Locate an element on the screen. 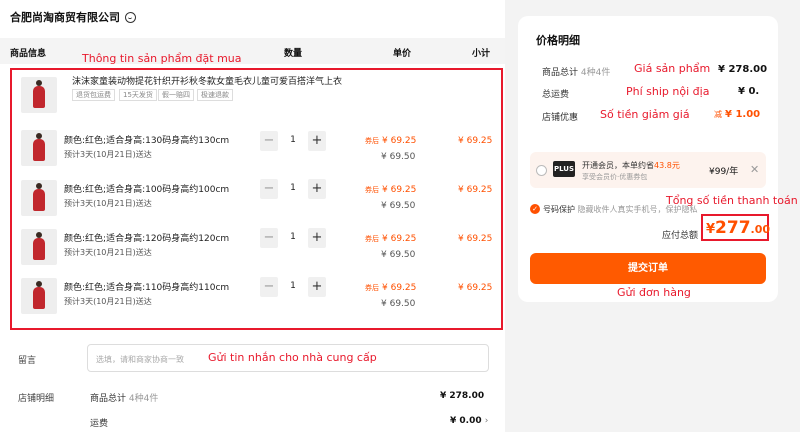  variant-spec: 颜色:红色;适合身高:110码身高约110cm is located at coordinates (147, 288).